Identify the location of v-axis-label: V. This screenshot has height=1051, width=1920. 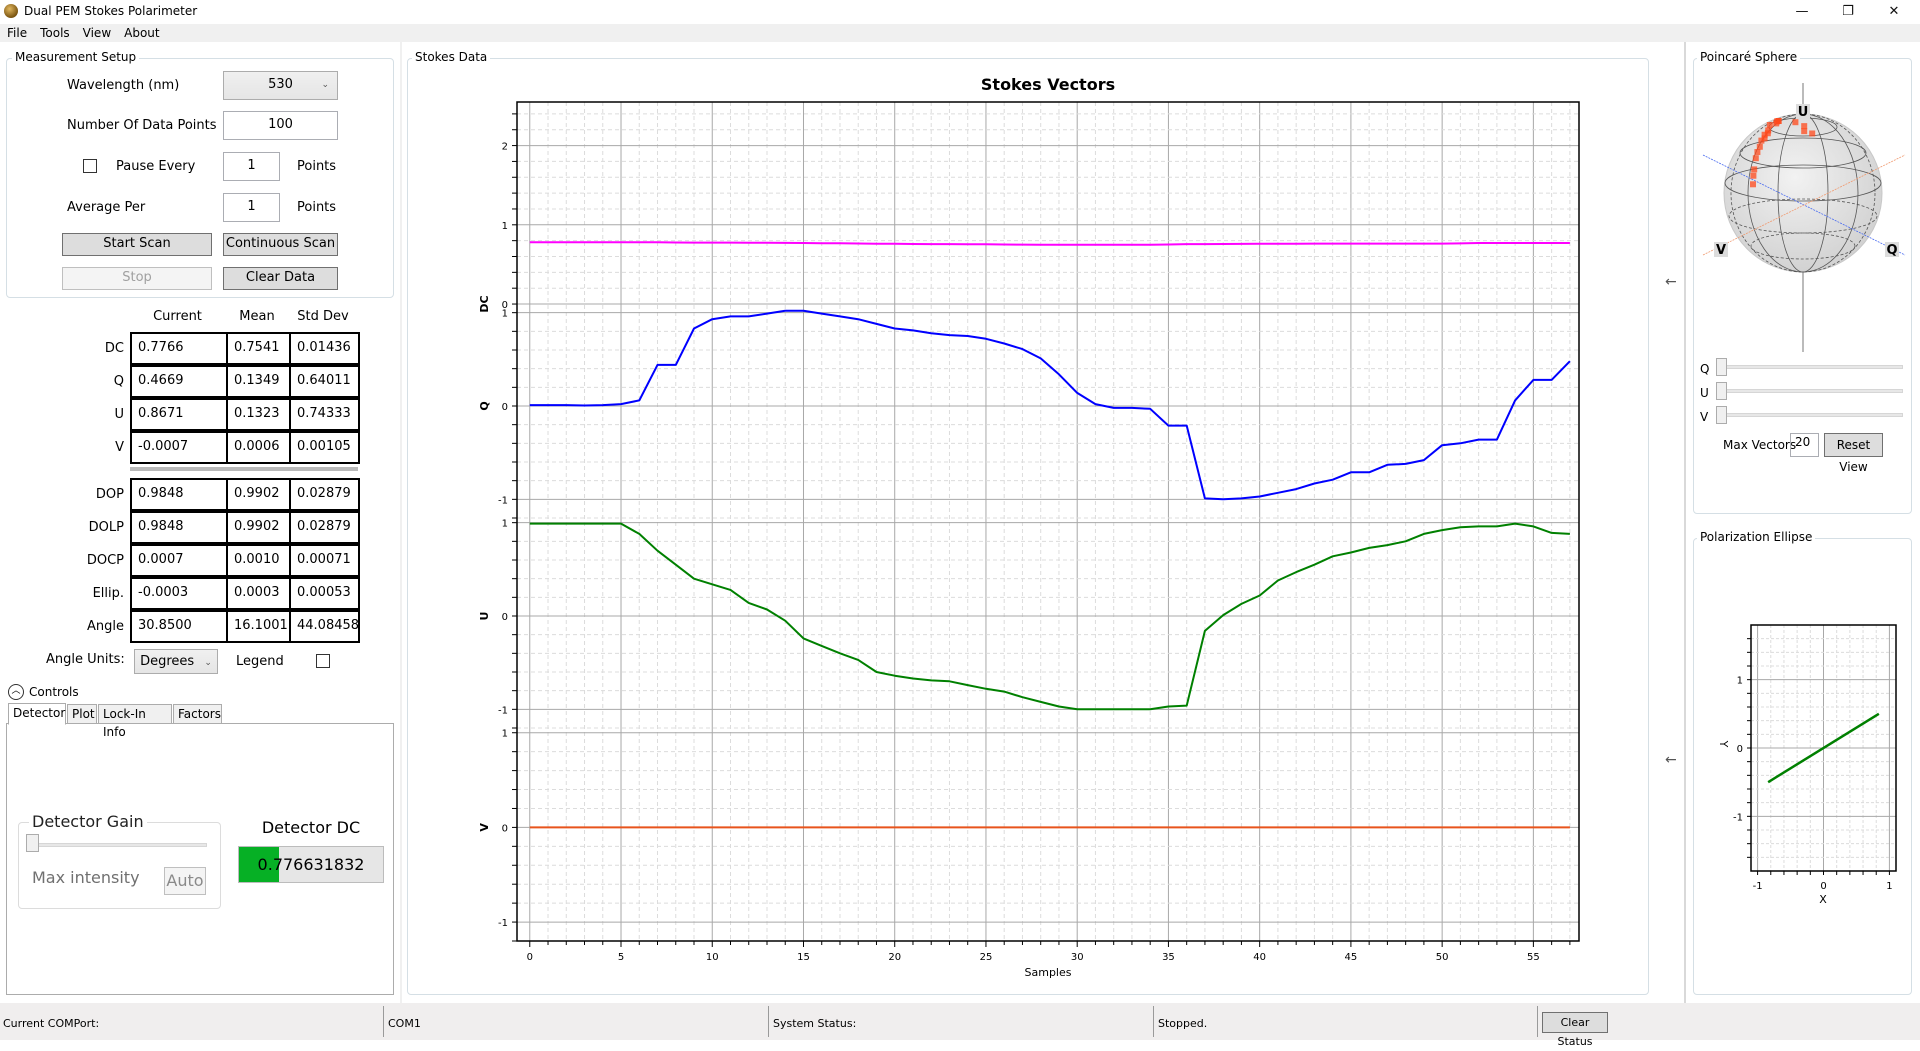
(1721, 250).